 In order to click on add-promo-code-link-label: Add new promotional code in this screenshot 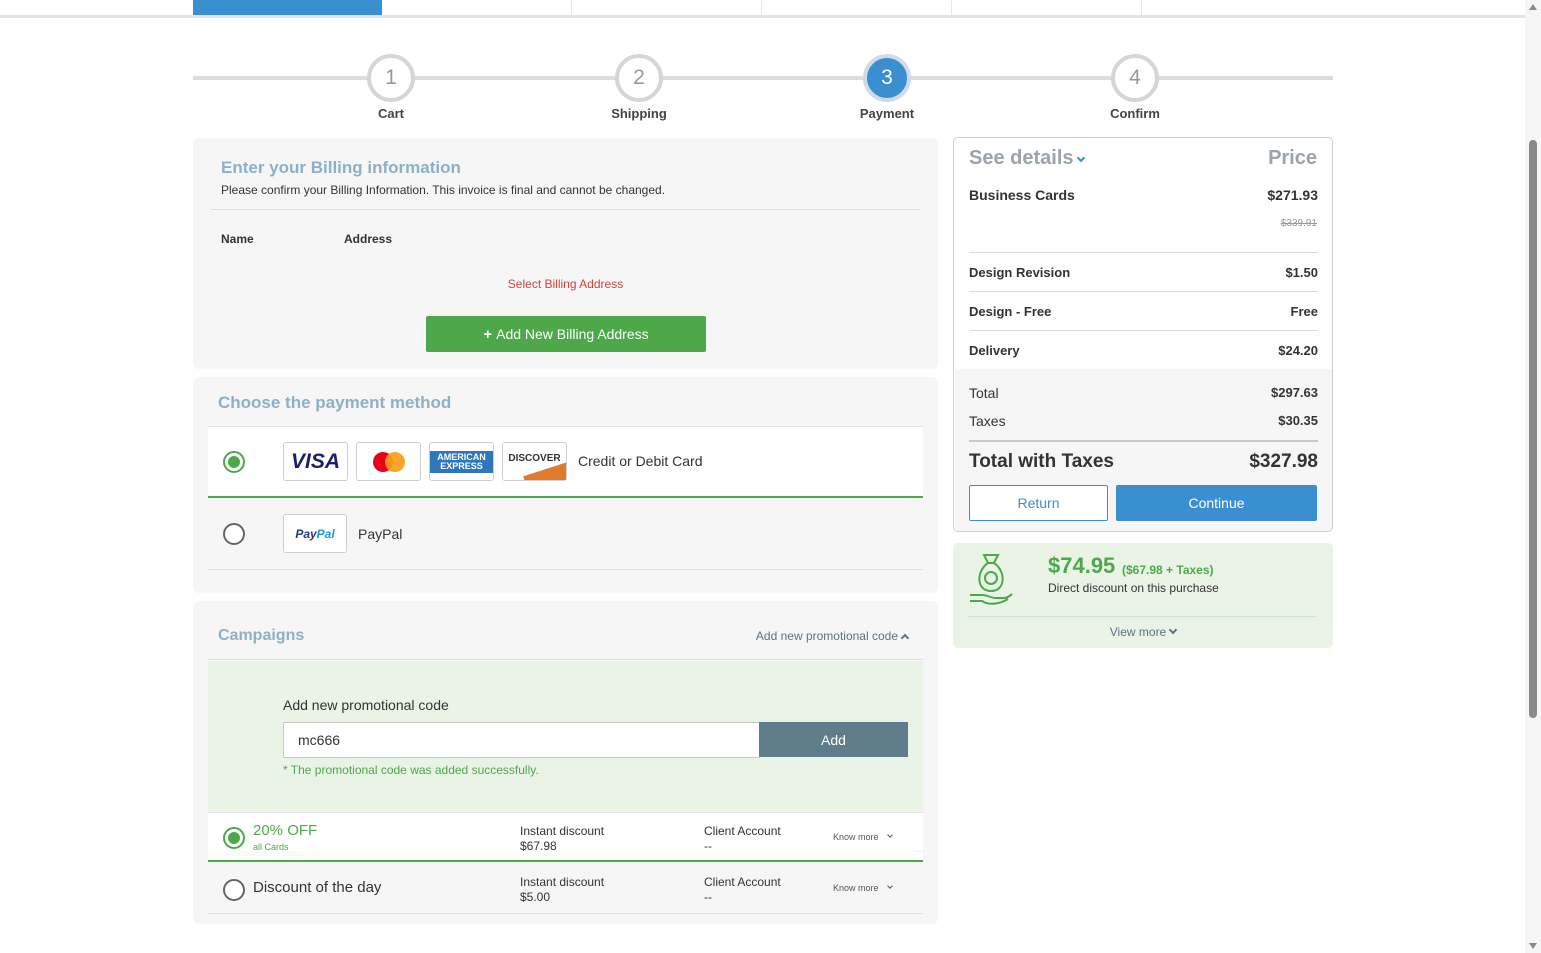, I will do `click(826, 636)`.